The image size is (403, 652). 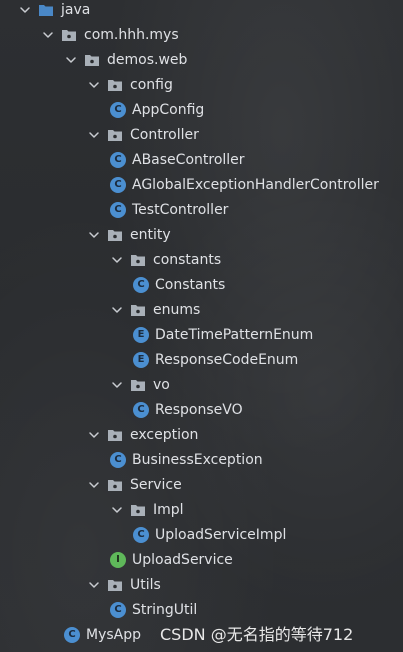 I want to click on tree-node-label: ResponseCodeEnum, so click(x=227, y=359).